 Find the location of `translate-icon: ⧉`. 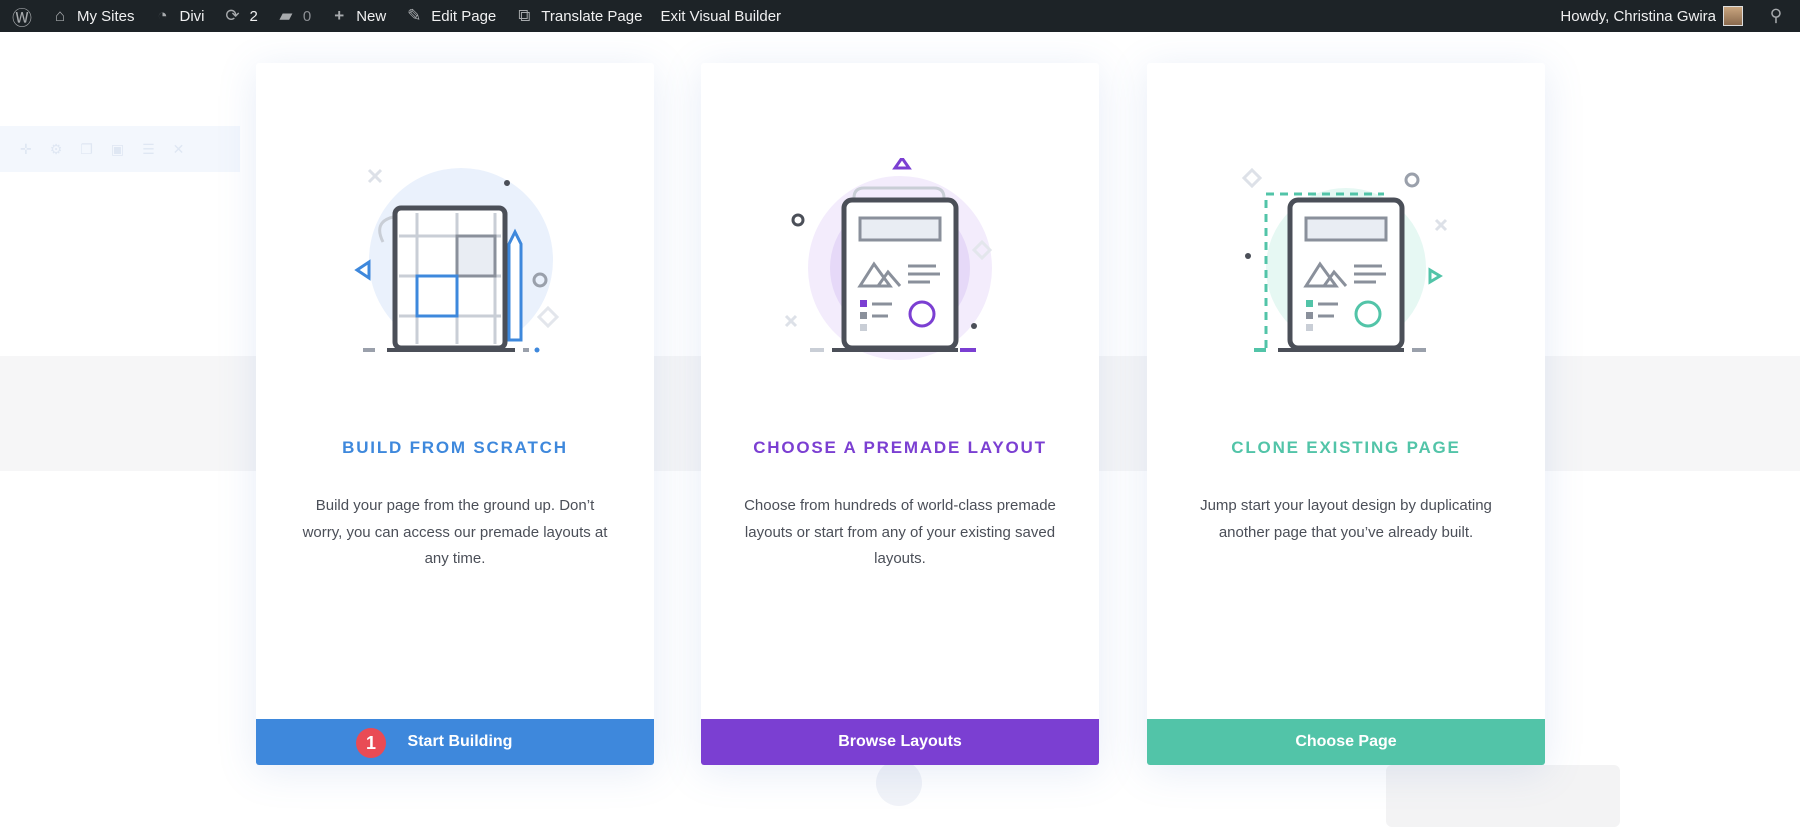

translate-icon: ⧉ is located at coordinates (524, 15).